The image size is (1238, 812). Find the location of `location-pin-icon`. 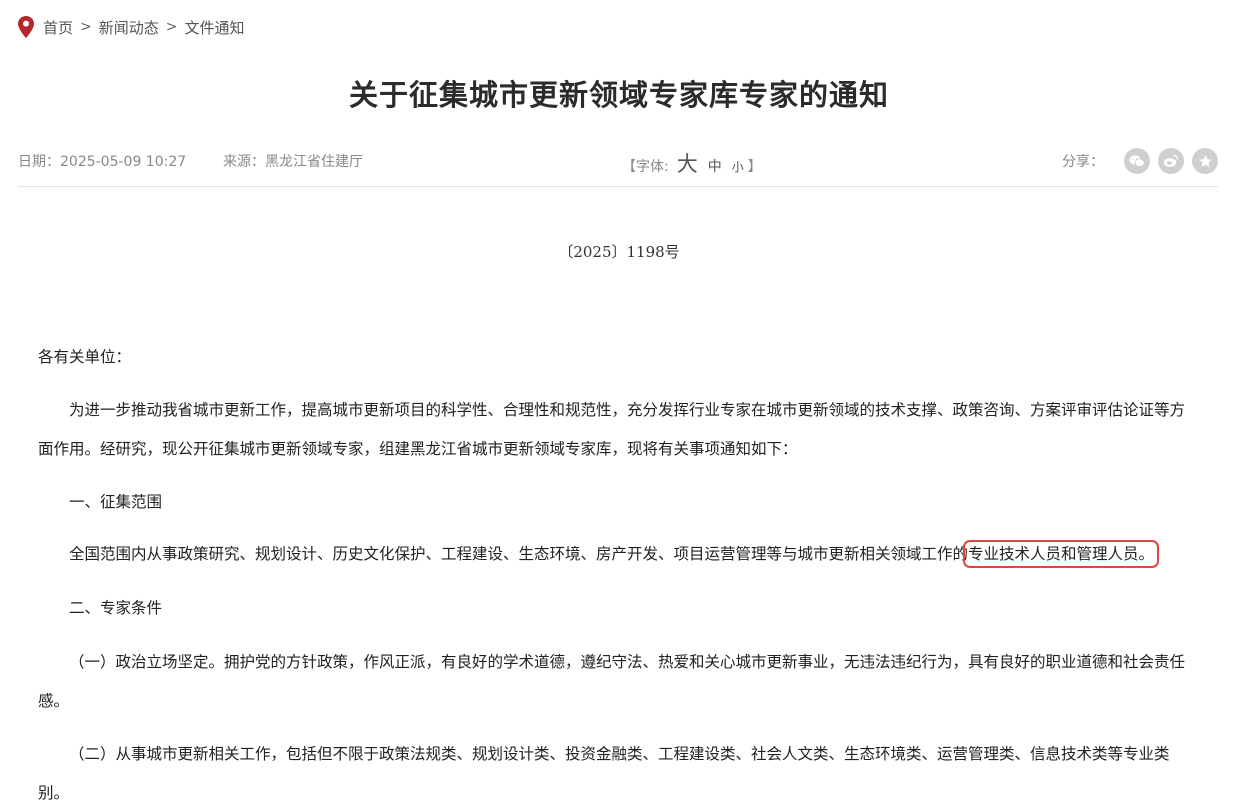

location-pin-icon is located at coordinates (26, 27).